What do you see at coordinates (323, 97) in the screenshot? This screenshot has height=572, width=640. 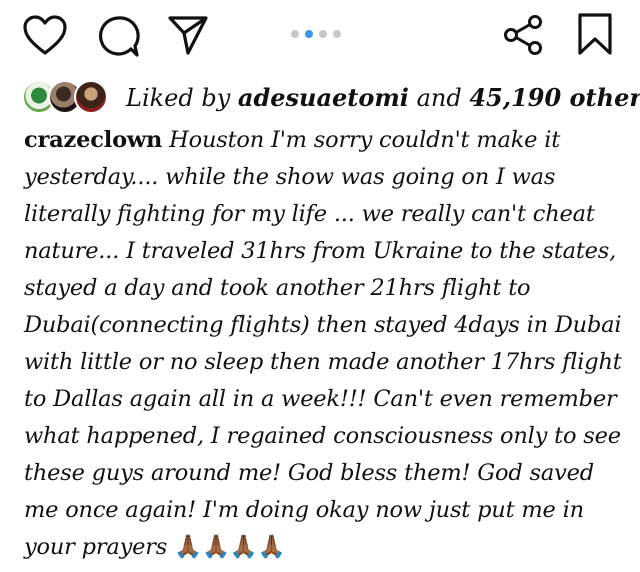 I see `liker-username-link: adesuaetomi` at bounding box center [323, 97].